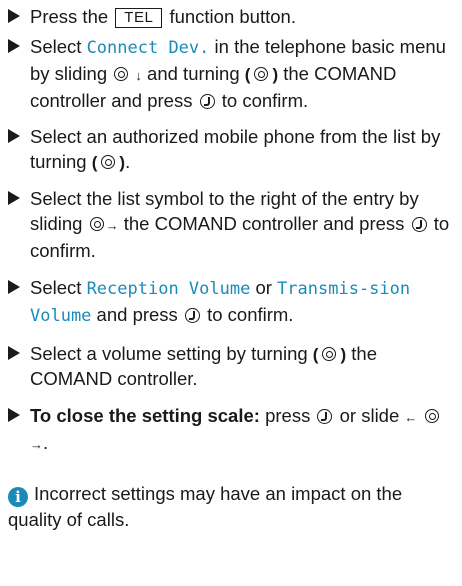  I want to click on step-heading: To close the setting scale:, so click(145, 415).